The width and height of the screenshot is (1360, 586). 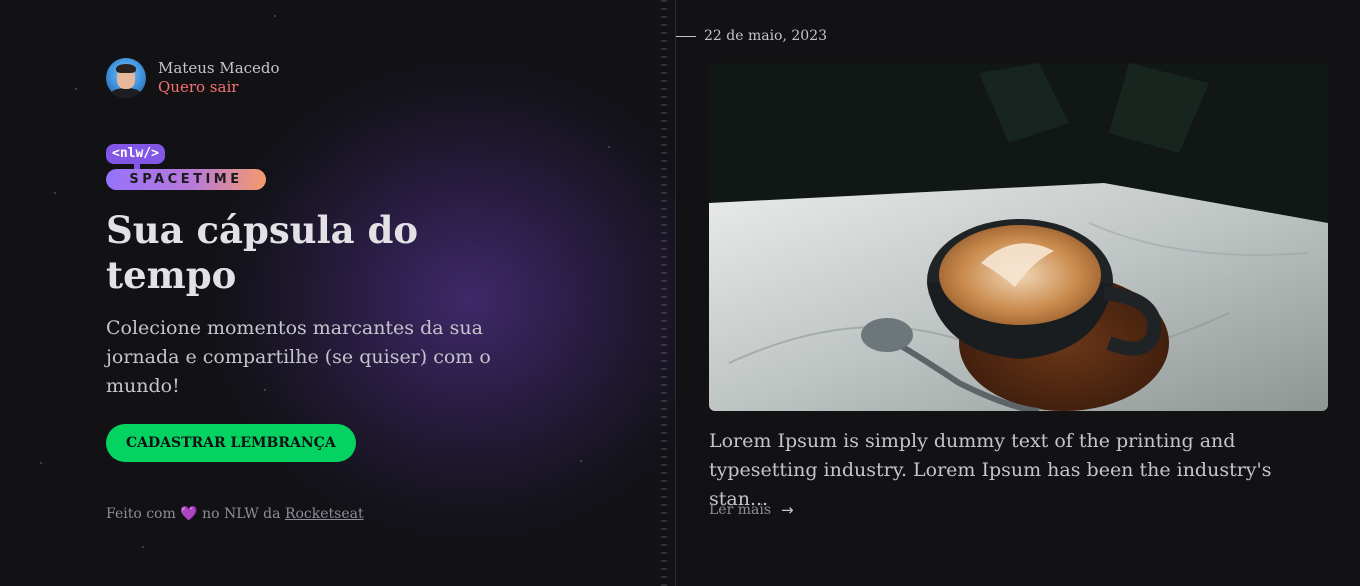 I want to click on rocketseat-link: Rocketseat, so click(x=324, y=514).